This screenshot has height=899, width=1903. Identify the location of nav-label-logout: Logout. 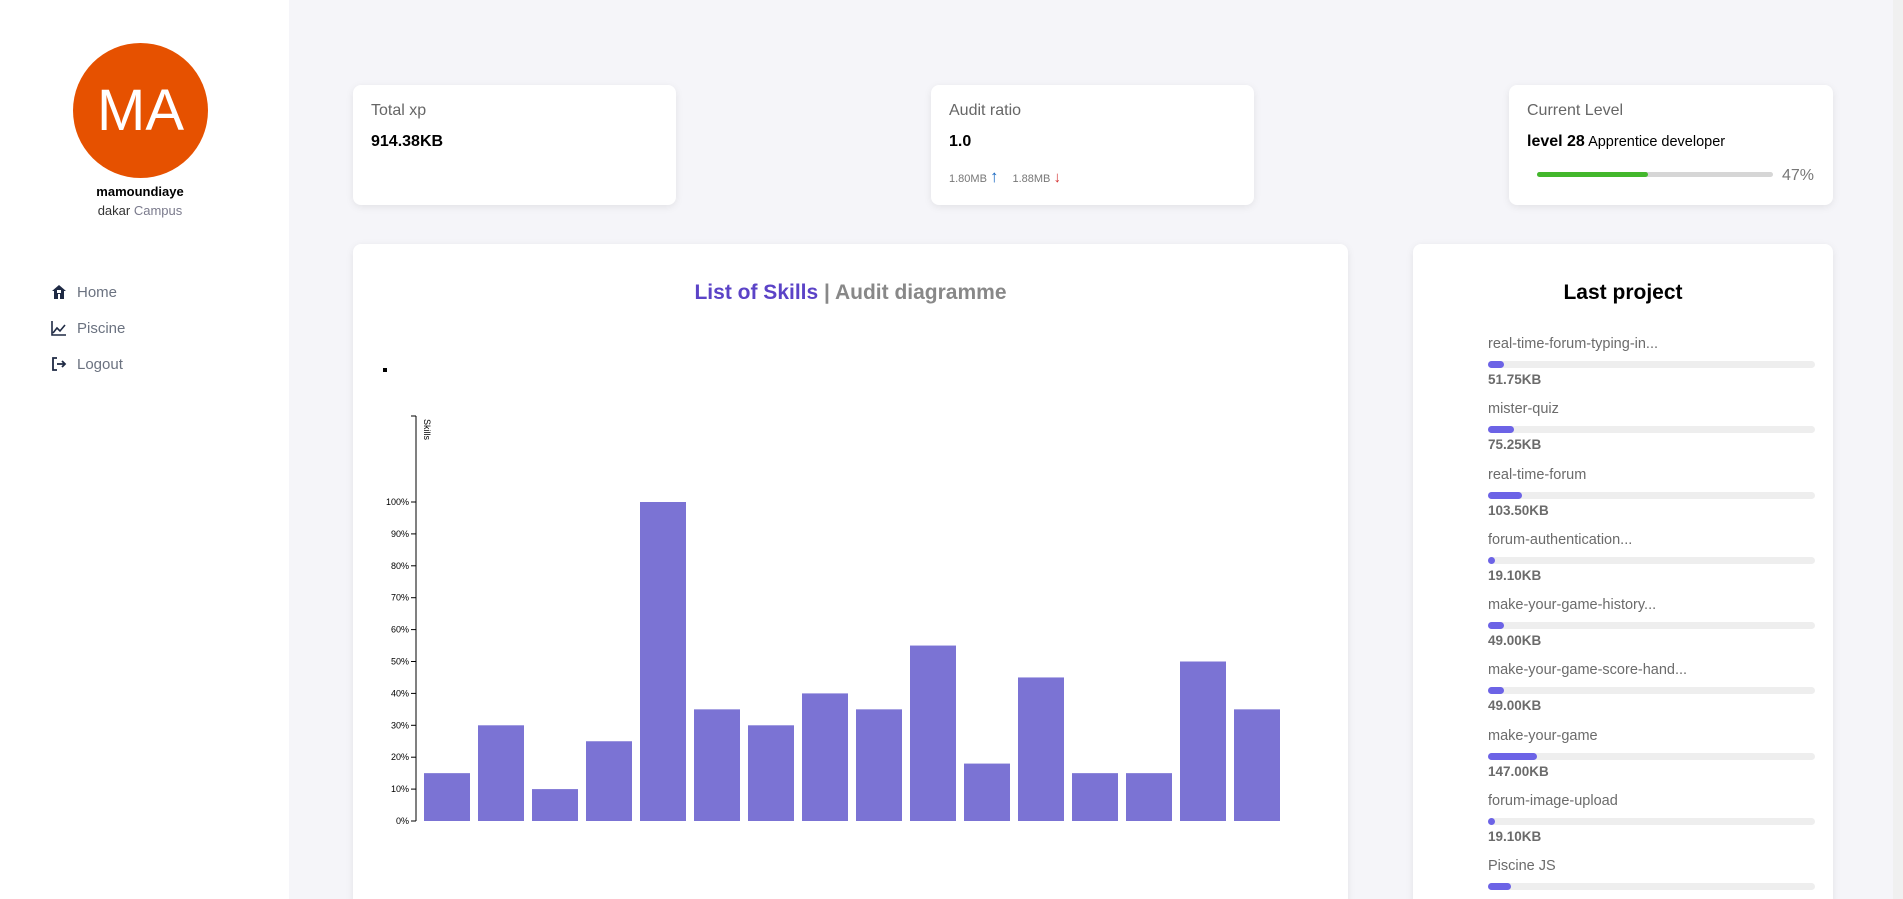
(100, 364).